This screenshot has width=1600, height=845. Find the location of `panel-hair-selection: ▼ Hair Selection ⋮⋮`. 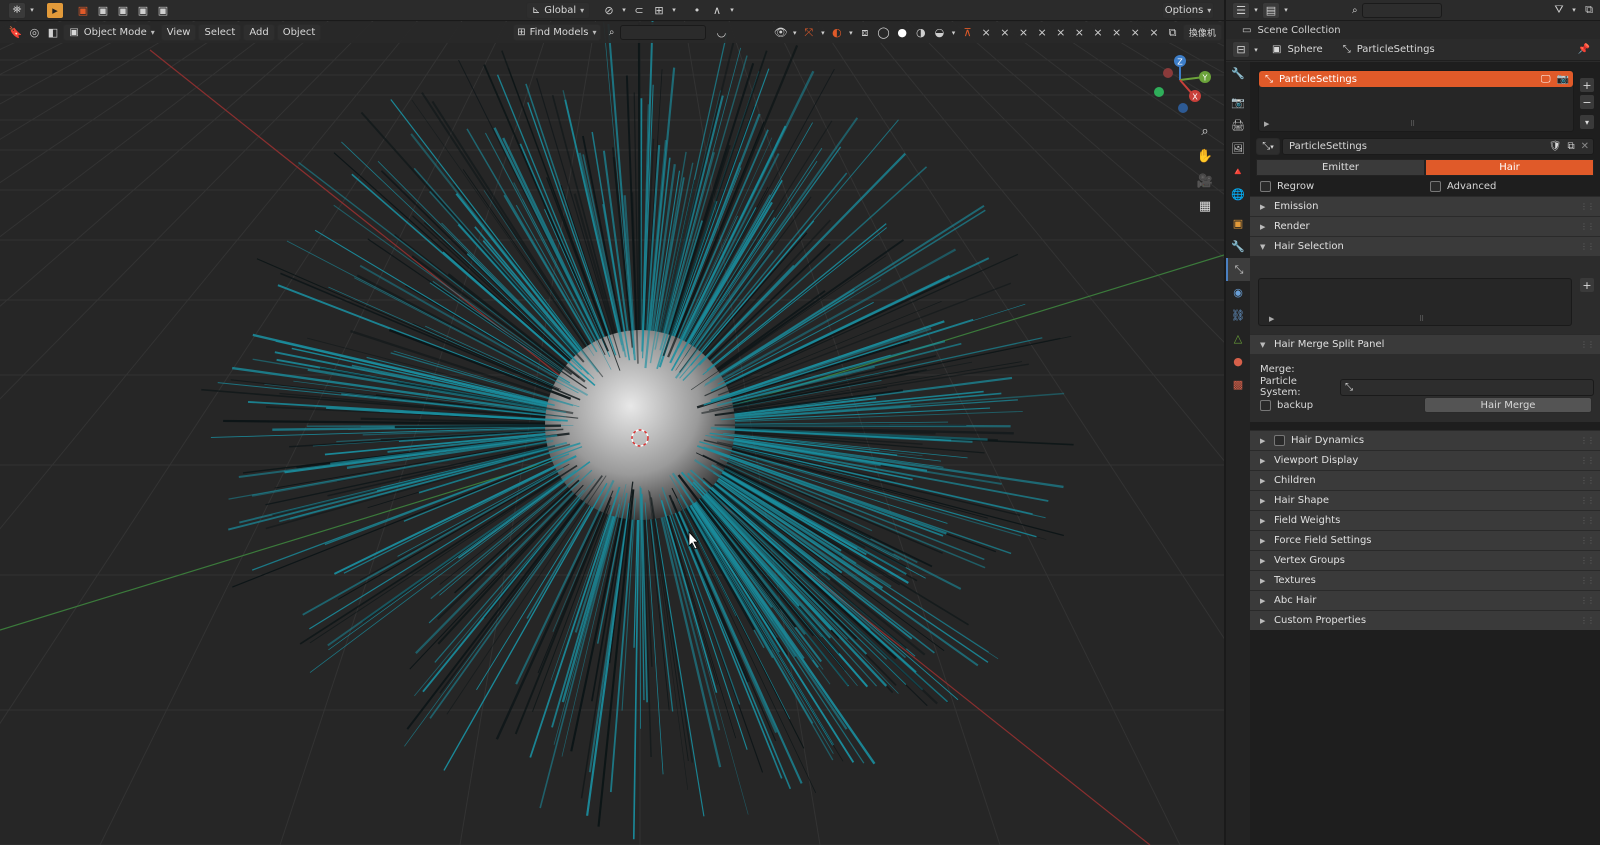

panel-hair-selection: ▼ Hair Selection ⋮⋮ is located at coordinates (1425, 246).